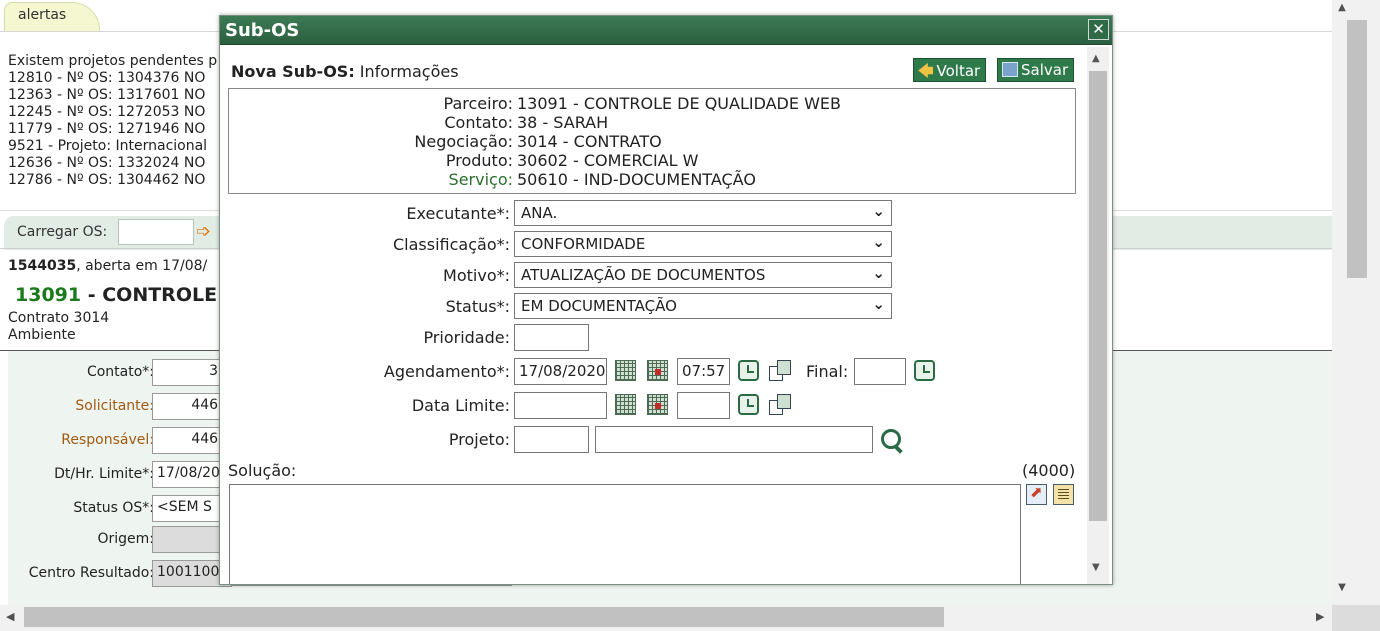 Image resolution: width=1380 pixels, height=631 pixels. What do you see at coordinates (583, 244) in the screenshot?
I see `classificacao-value: CONFORMIDADE` at bounding box center [583, 244].